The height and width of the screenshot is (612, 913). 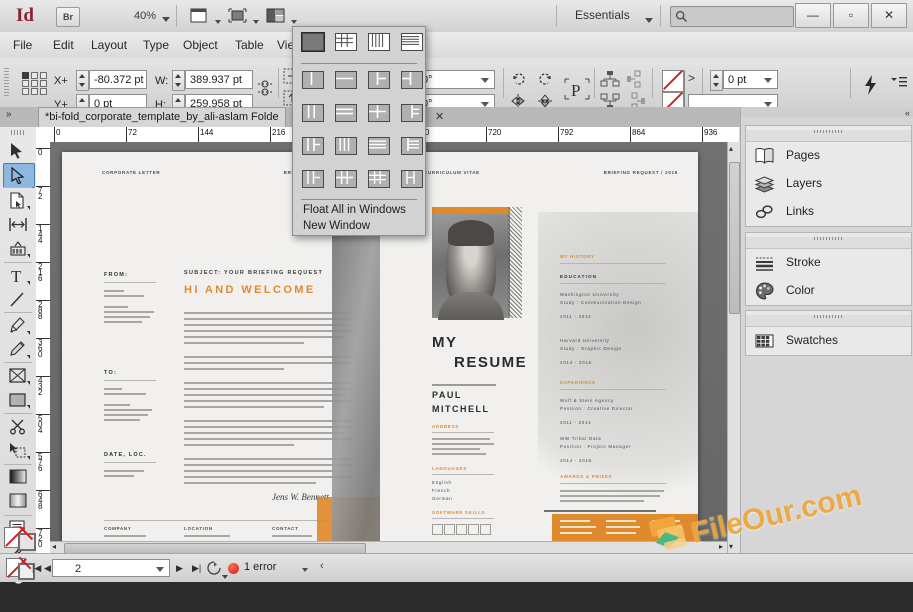 What do you see at coordinates (828, 291) in the screenshot?
I see `panel-item-color: Color` at bounding box center [828, 291].